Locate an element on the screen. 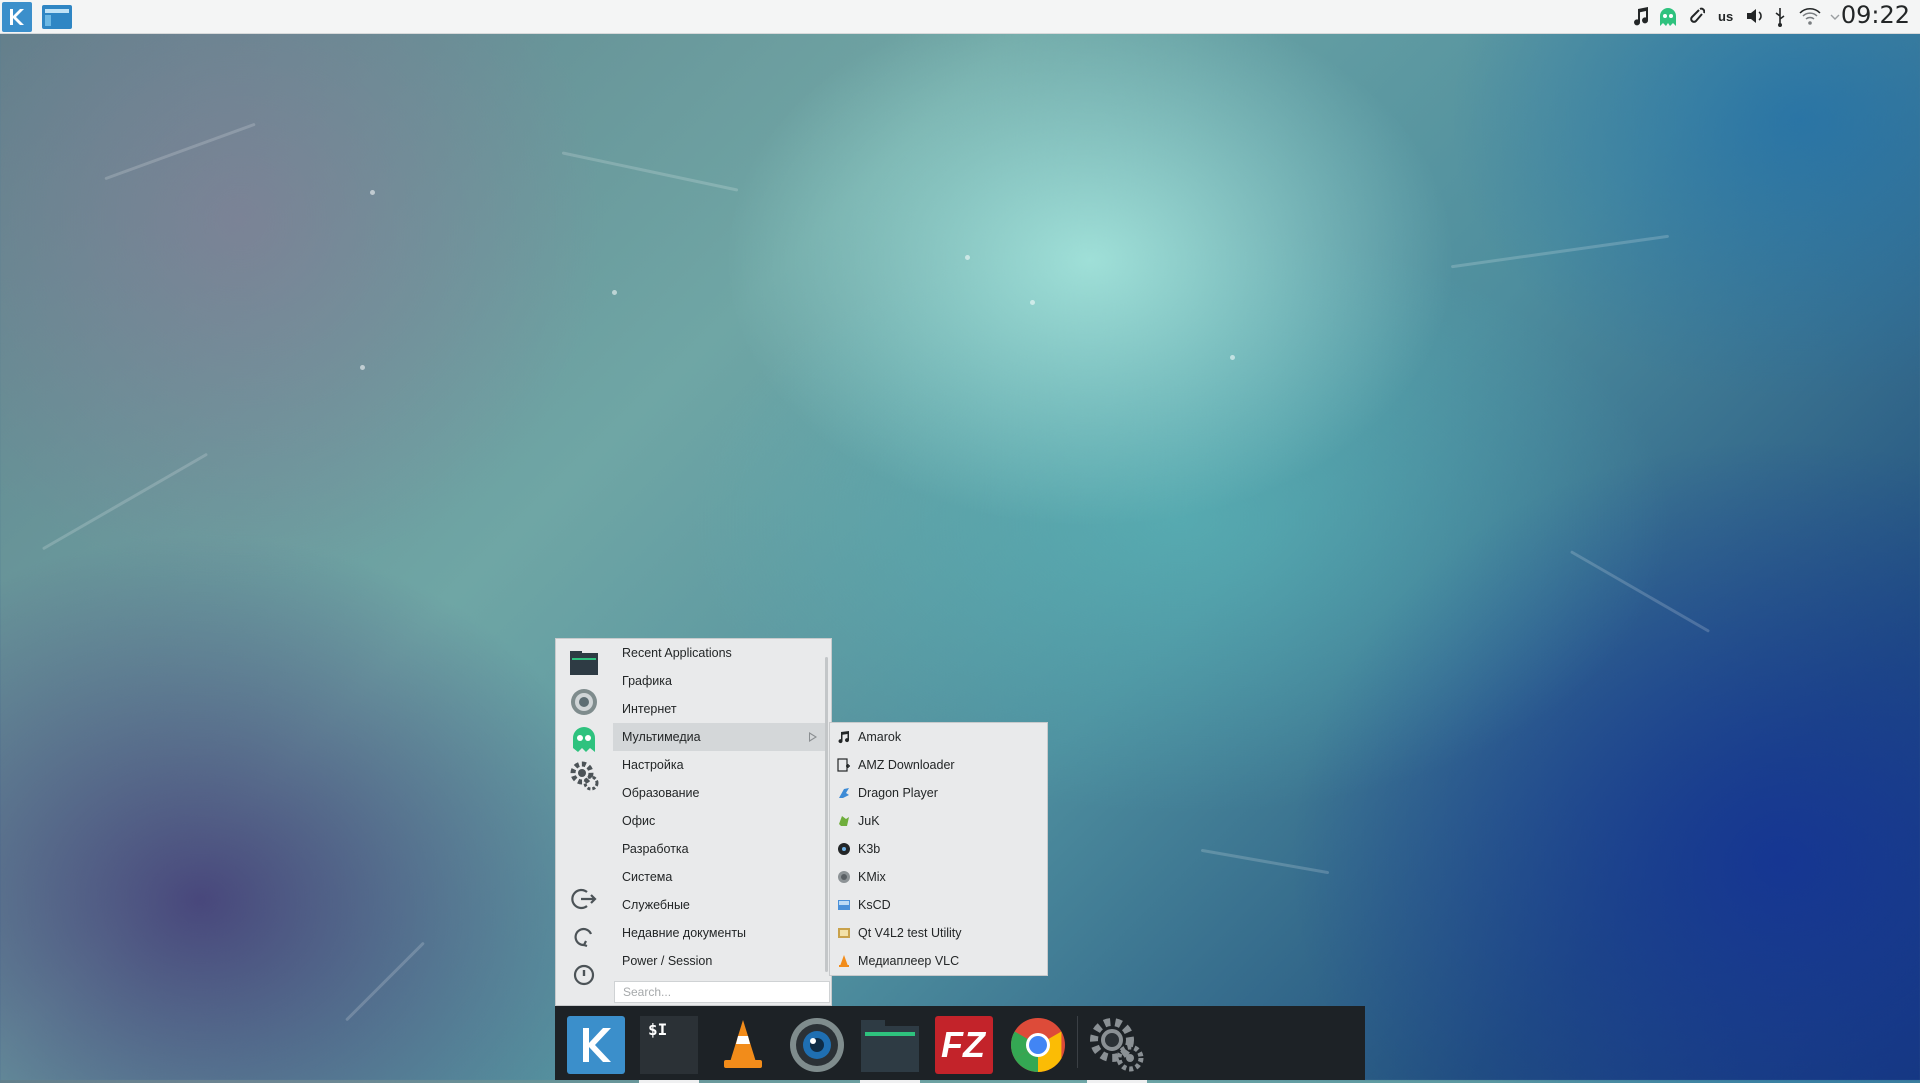 This screenshot has width=1920, height=1083. submenu-item-amarok: Amarok is located at coordinates (938, 737).